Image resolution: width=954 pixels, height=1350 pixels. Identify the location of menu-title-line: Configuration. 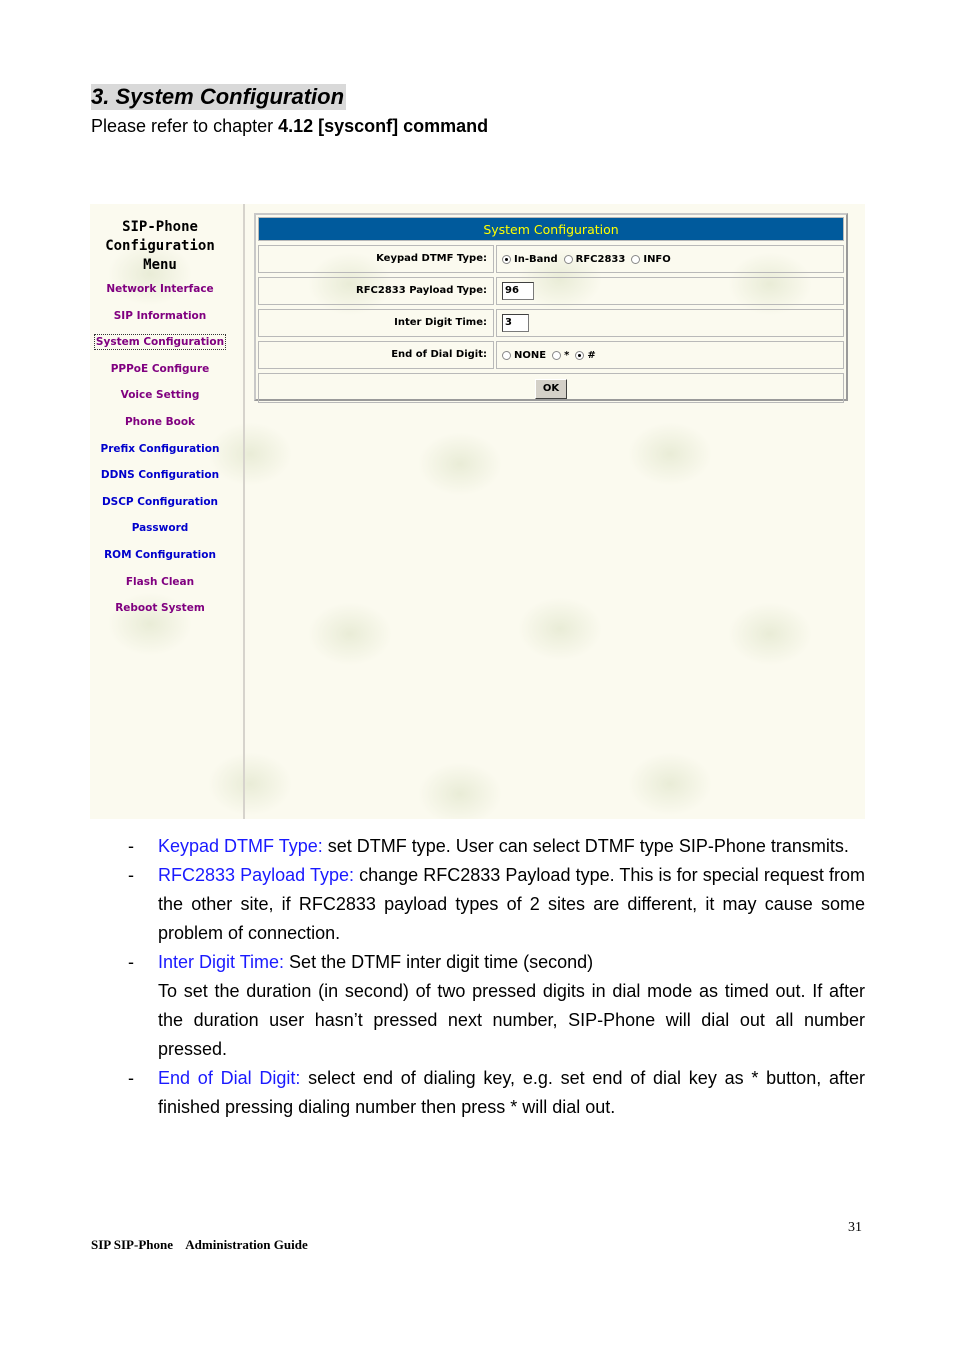
(160, 246).